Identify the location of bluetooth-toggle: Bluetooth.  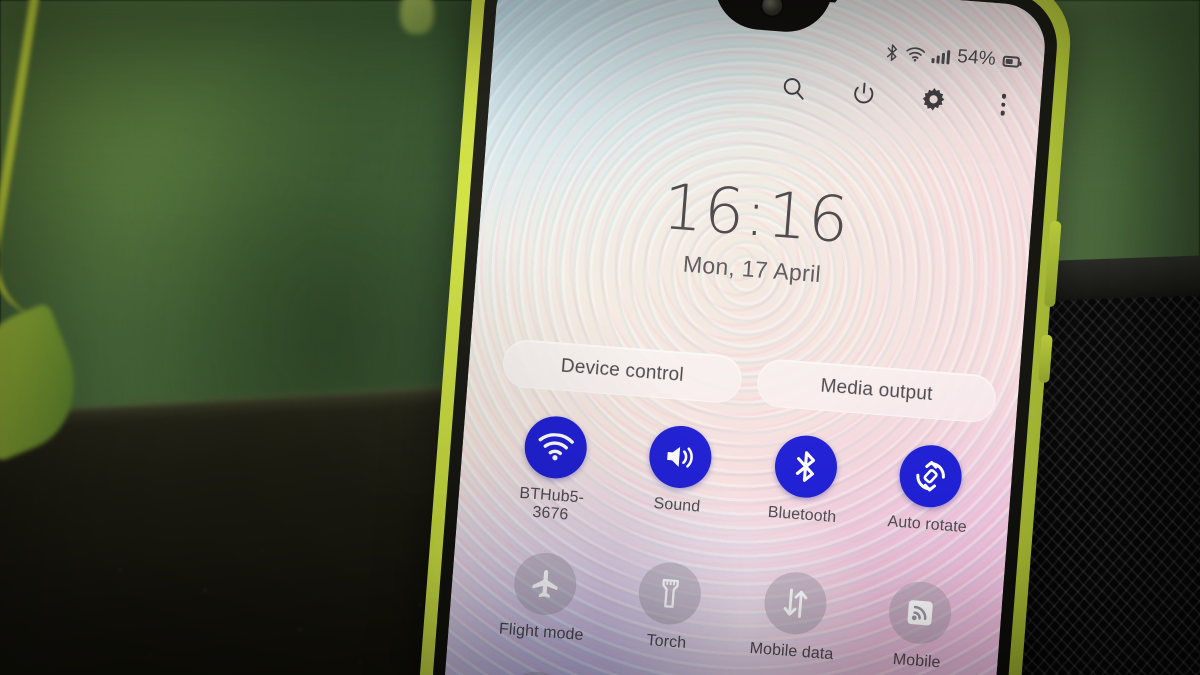
(803, 489).